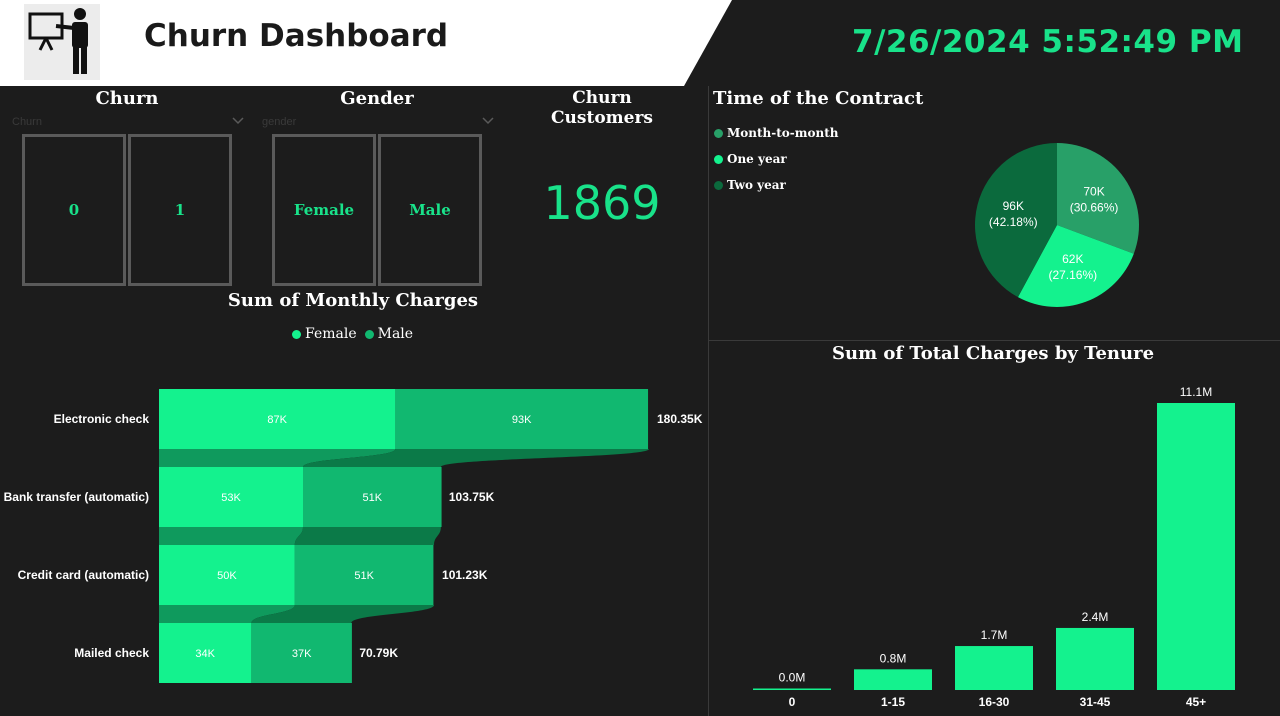 This screenshot has width=1280, height=716. What do you see at coordinates (472, 497) in the screenshot?
I see `total-label: 103.75K` at bounding box center [472, 497].